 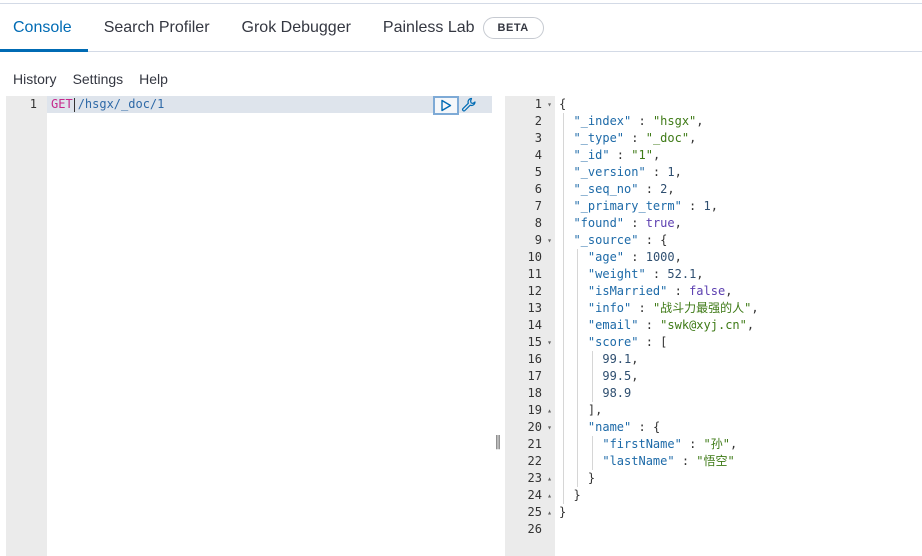 I want to click on response-line: "isMarried" : false,, so click(x=740, y=291).